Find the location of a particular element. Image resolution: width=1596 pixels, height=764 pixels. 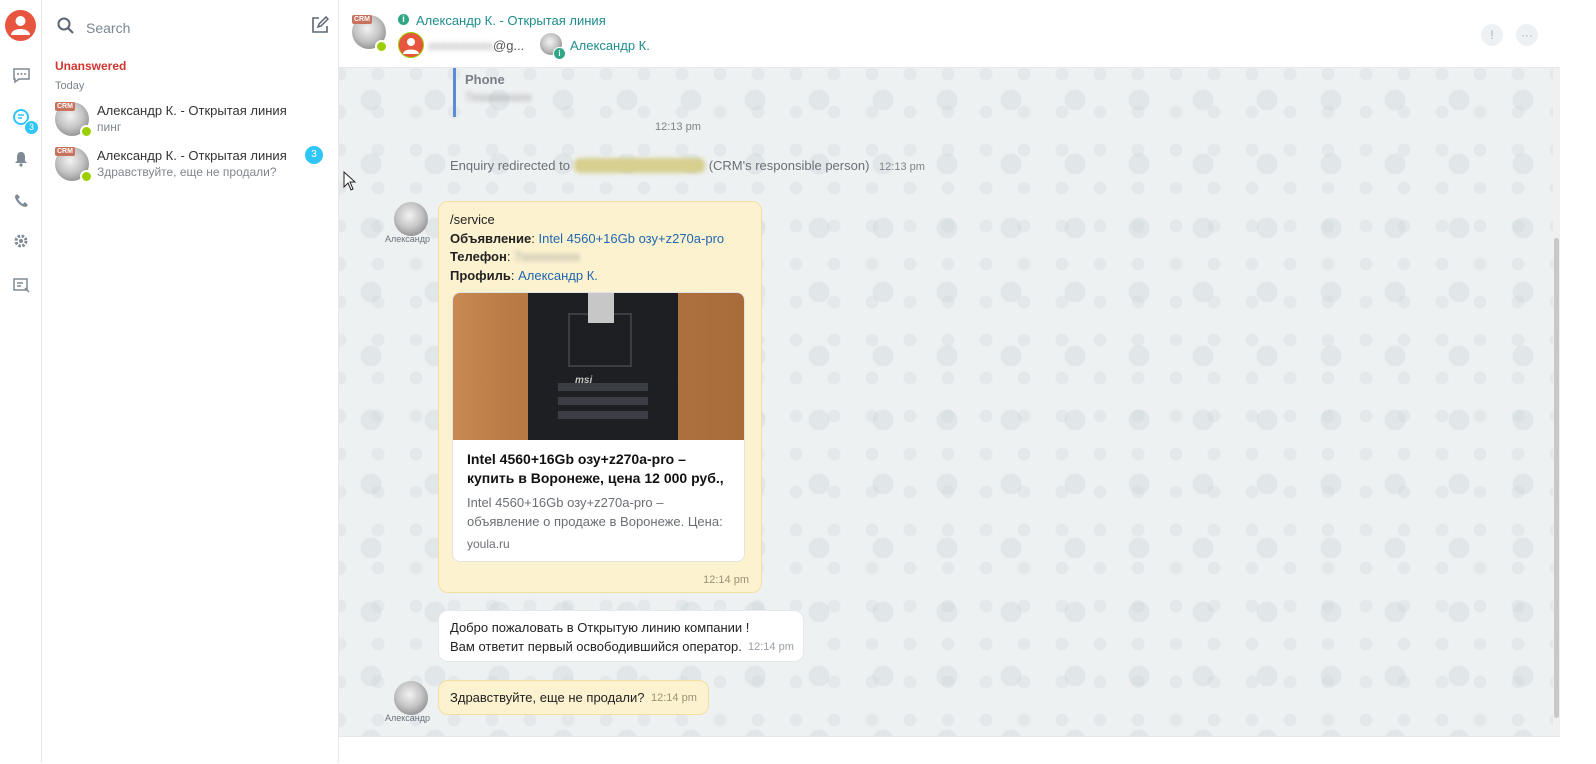

search-bar is located at coordinates (192, 27).